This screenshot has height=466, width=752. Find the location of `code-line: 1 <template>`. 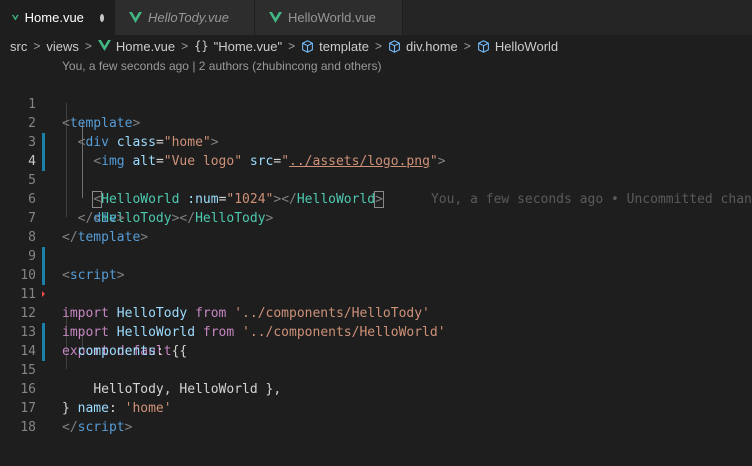

code-line: 1 <template> is located at coordinates (376, 103).